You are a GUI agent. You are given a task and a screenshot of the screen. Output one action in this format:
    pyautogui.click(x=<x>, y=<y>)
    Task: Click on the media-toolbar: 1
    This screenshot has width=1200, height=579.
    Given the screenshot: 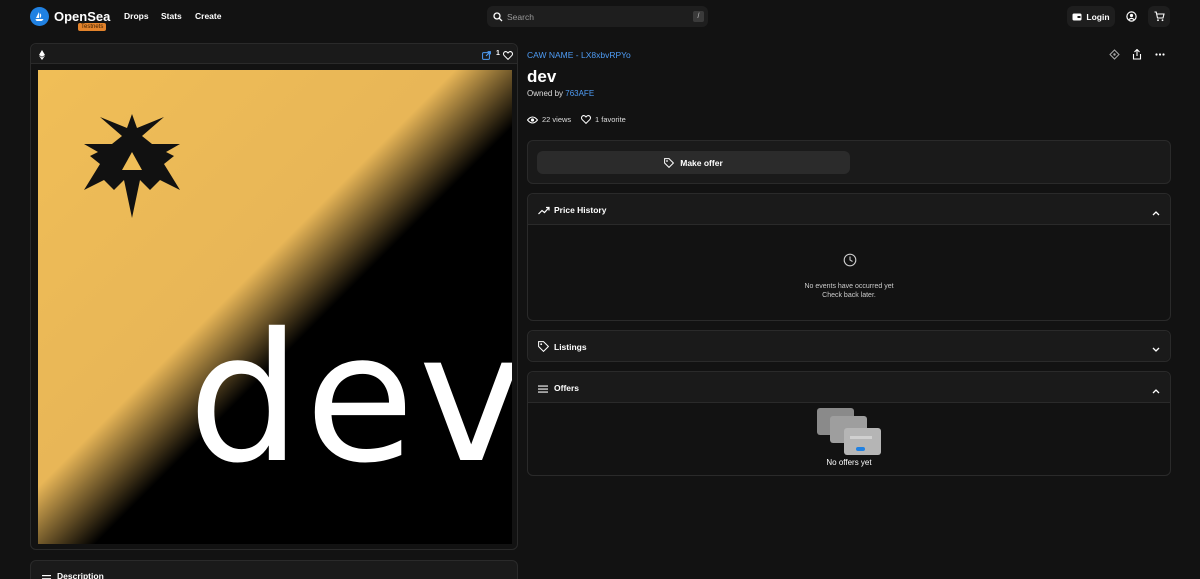 What is the action you would take?
    pyautogui.click(x=274, y=54)
    